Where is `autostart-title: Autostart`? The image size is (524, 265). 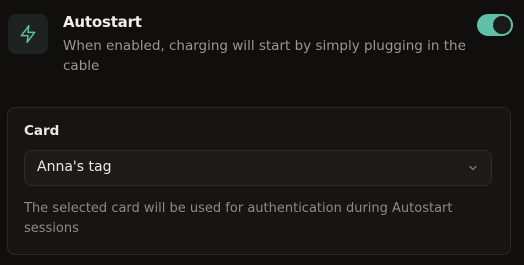 autostart-title: Autostart is located at coordinates (102, 22).